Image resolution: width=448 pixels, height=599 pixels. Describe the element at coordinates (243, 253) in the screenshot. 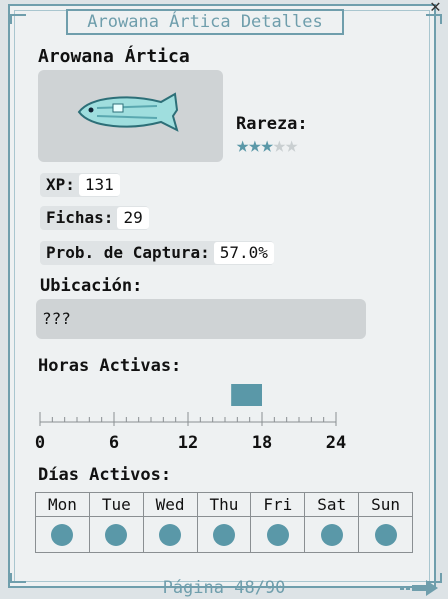

I see `catch-chance-value: 57.0%` at that location.